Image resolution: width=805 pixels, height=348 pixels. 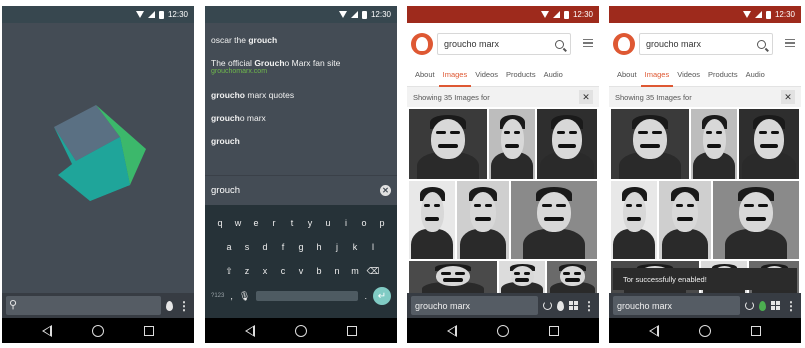 What do you see at coordinates (364, 223) in the screenshot?
I see `key-o: o` at bounding box center [364, 223].